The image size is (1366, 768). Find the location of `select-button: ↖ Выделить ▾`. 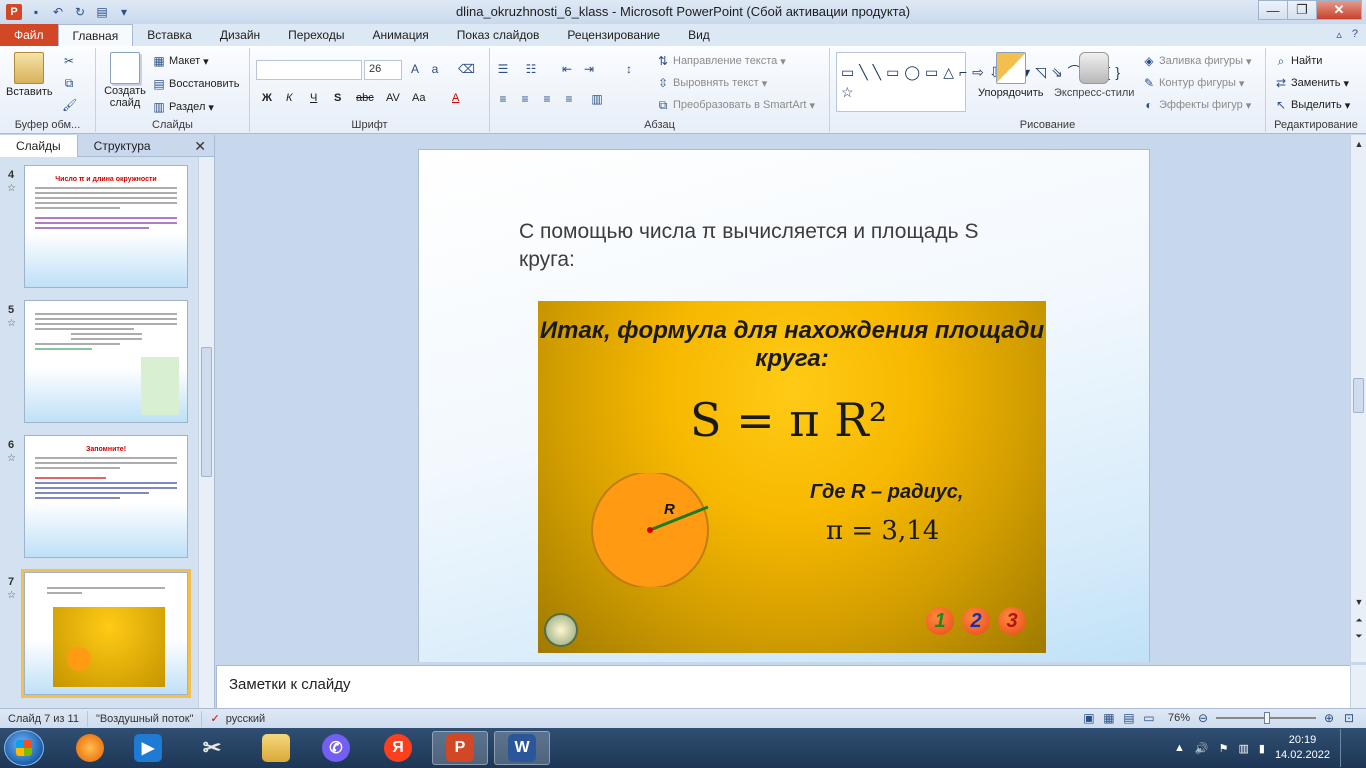

select-button: ↖ Выделить ▾ is located at coordinates (1312, 105).